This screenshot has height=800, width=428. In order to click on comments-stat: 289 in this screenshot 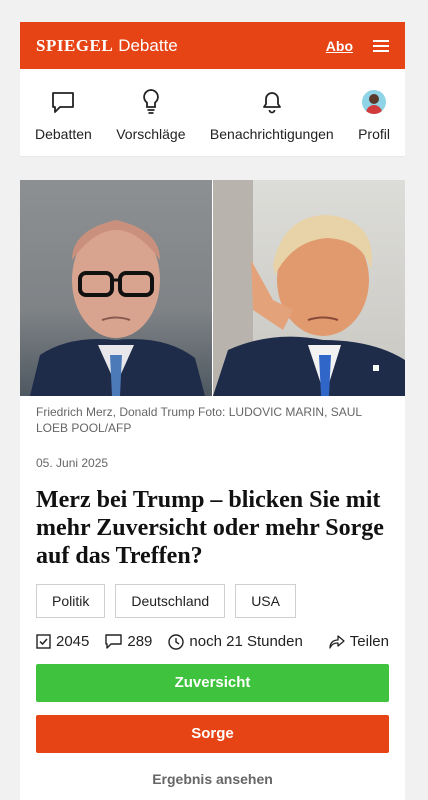, I will do `click(128, 641)`.